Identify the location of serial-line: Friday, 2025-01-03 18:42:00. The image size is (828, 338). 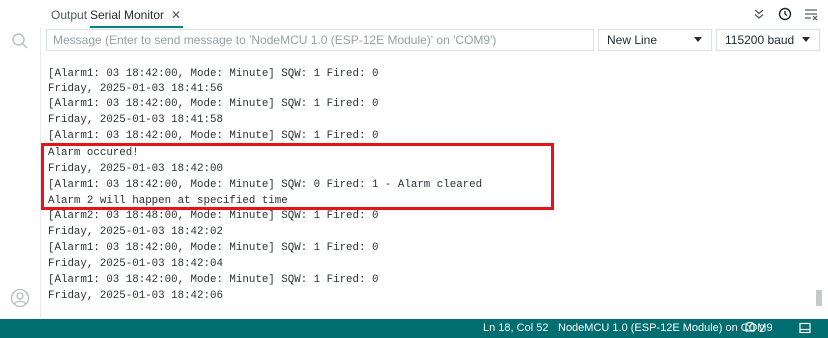
(135, 169).